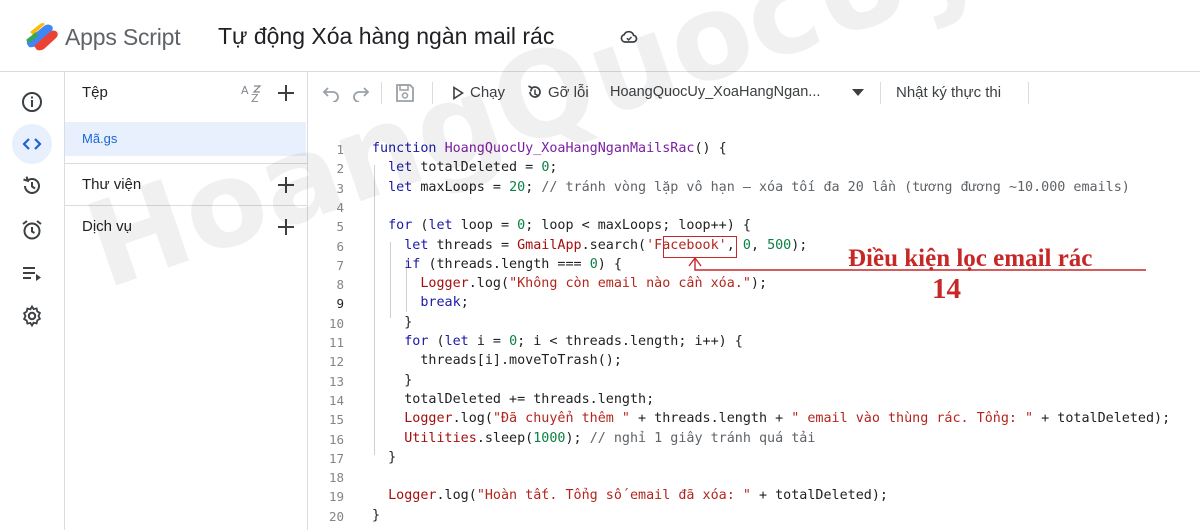 Image resolution: width=1200 pixels, height=530 pixels. What do you see at coordinates (336, 420) in the screenshot?
I see `line-number: 15` at bounding box center [336, 420].